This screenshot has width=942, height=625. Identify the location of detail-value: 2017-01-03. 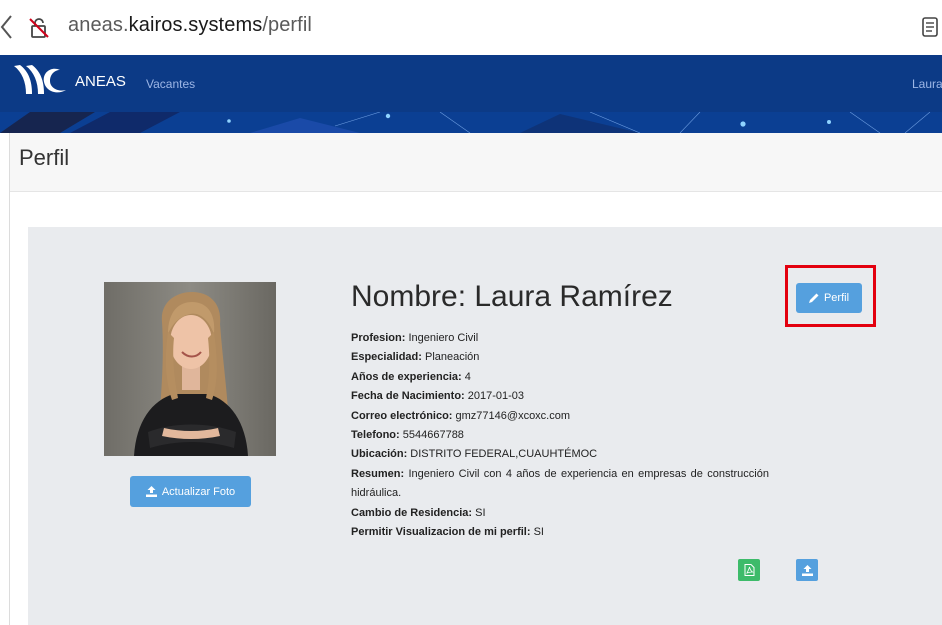
(496, 396).